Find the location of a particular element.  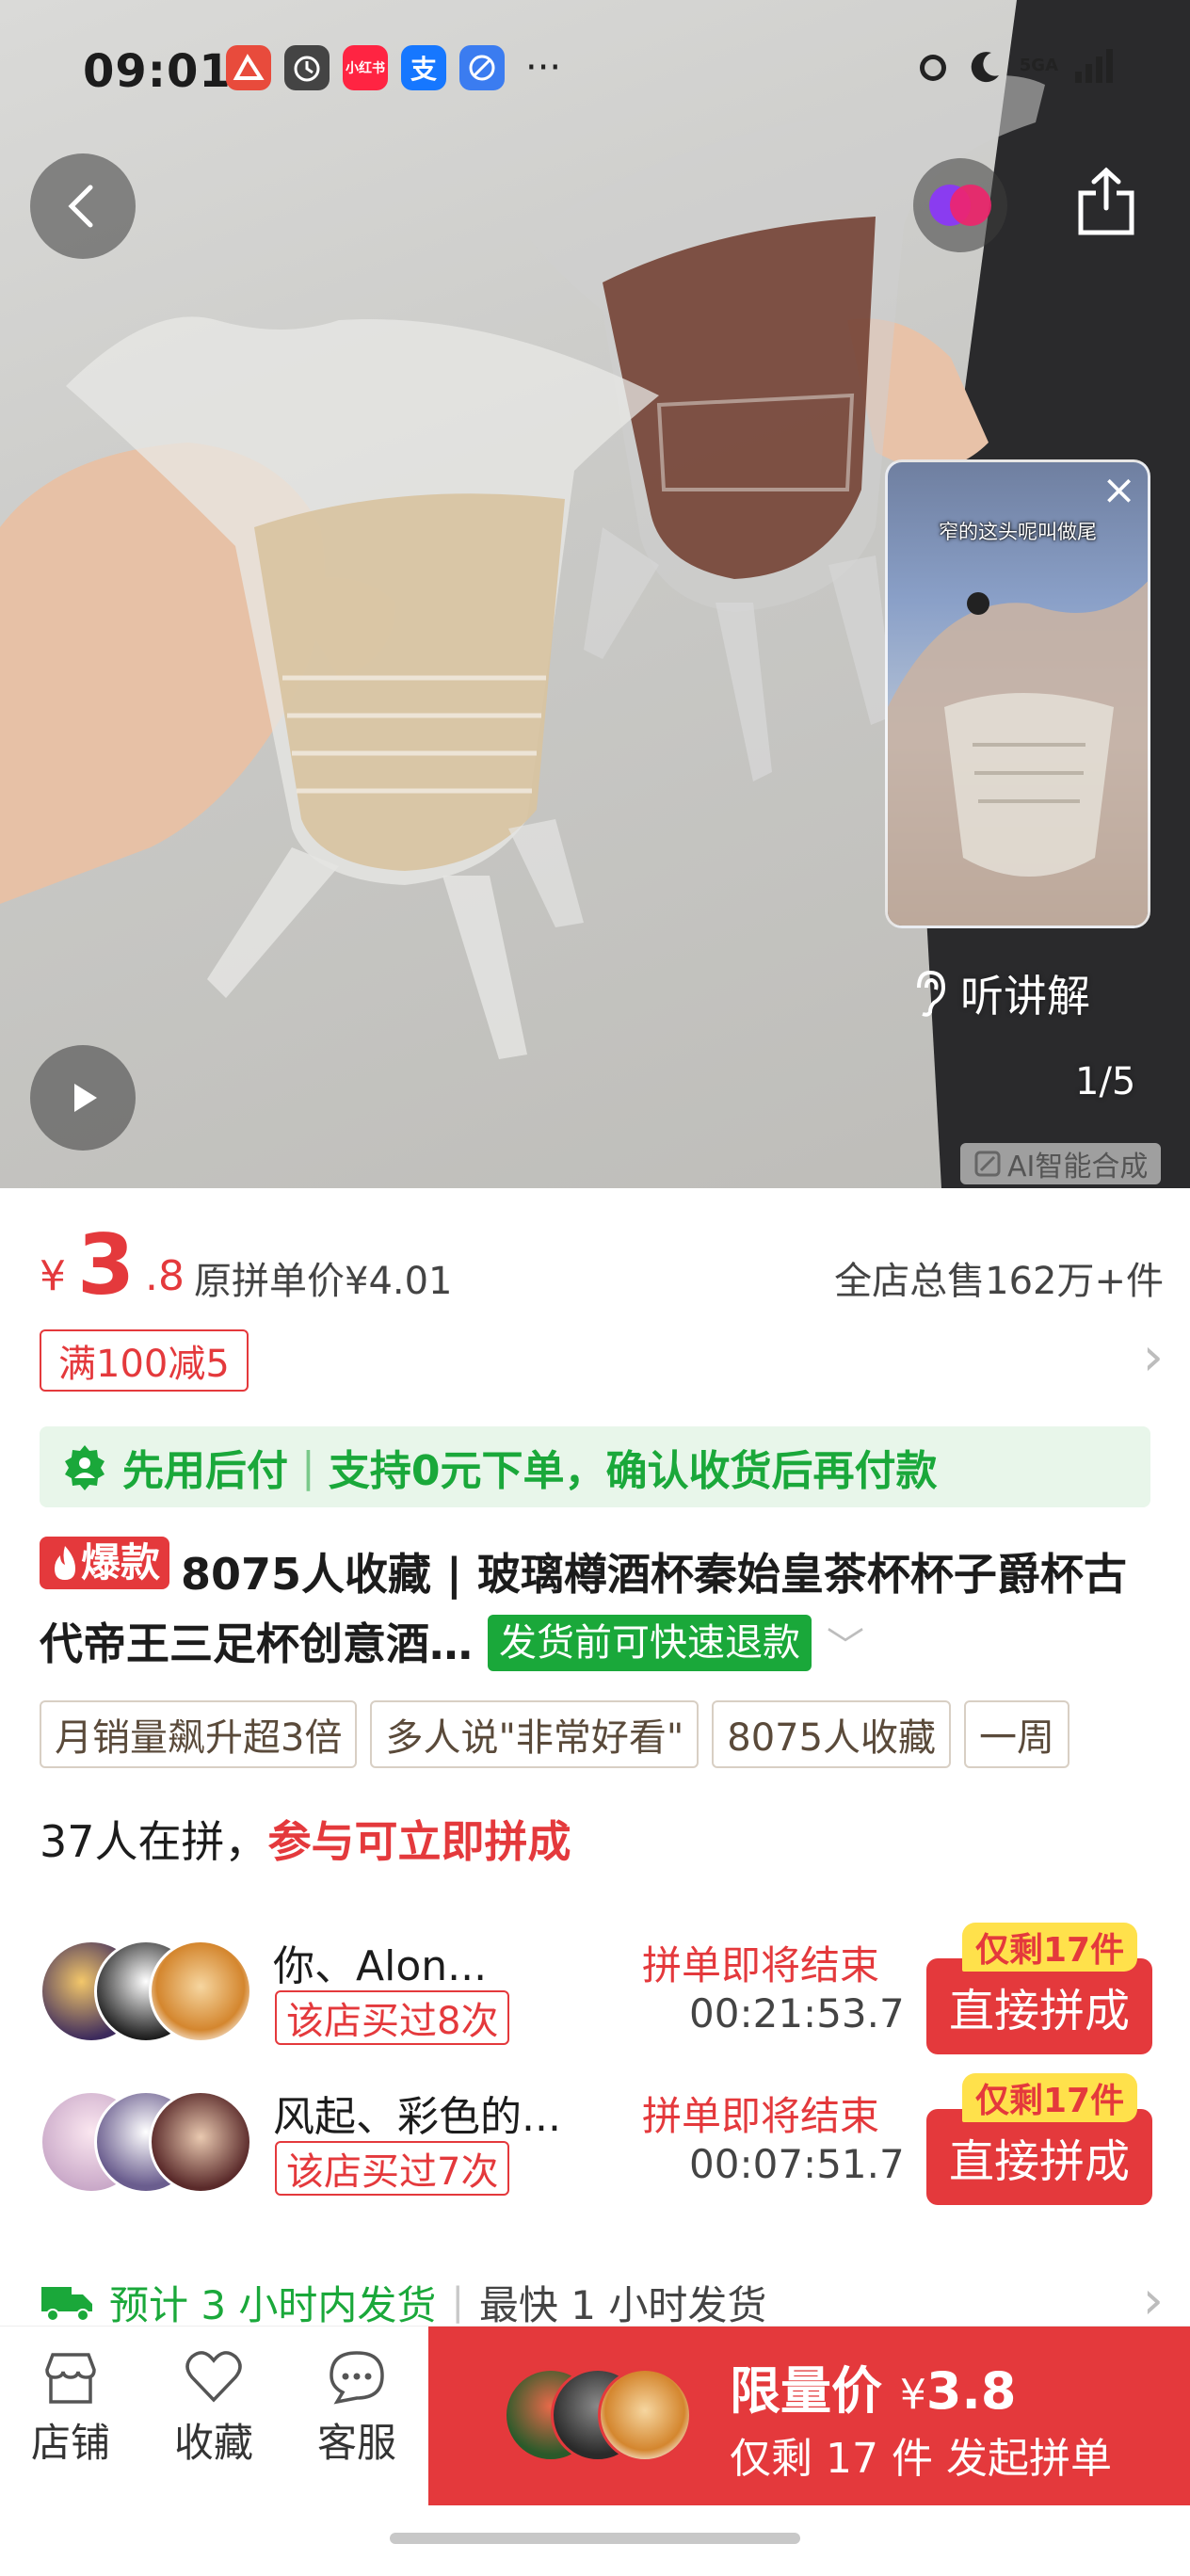

customer-service-button: 客服 is located at coordinates (357, 2409).